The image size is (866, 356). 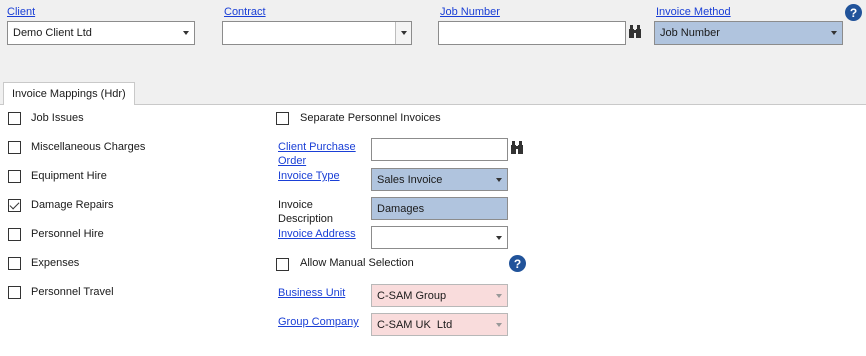 What do you see at coordinates (412, 295) in the screenshot?
I see `business-unit-select-value: C-SAM Group` at bounding box center [412, 295].